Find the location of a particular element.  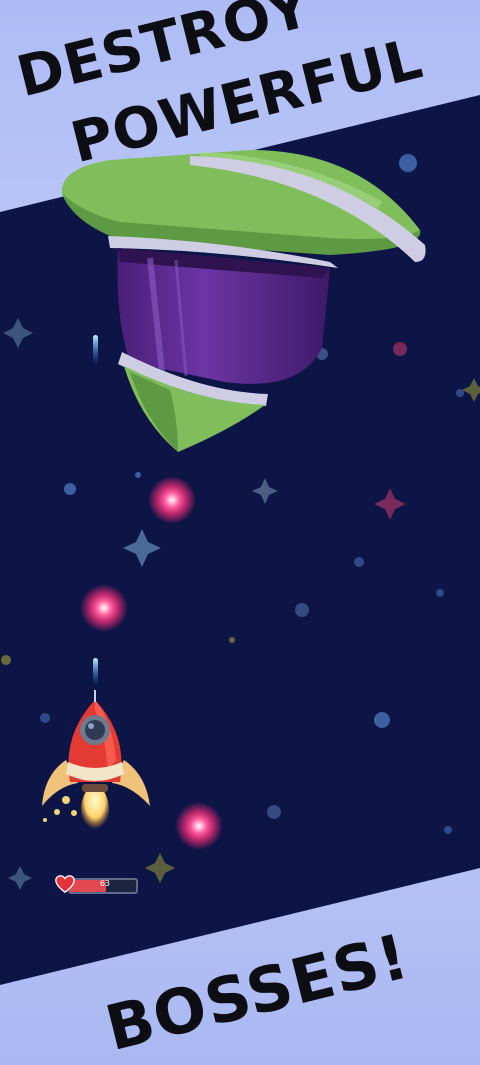

health-track: 63 is located at coordinates (103, 886).